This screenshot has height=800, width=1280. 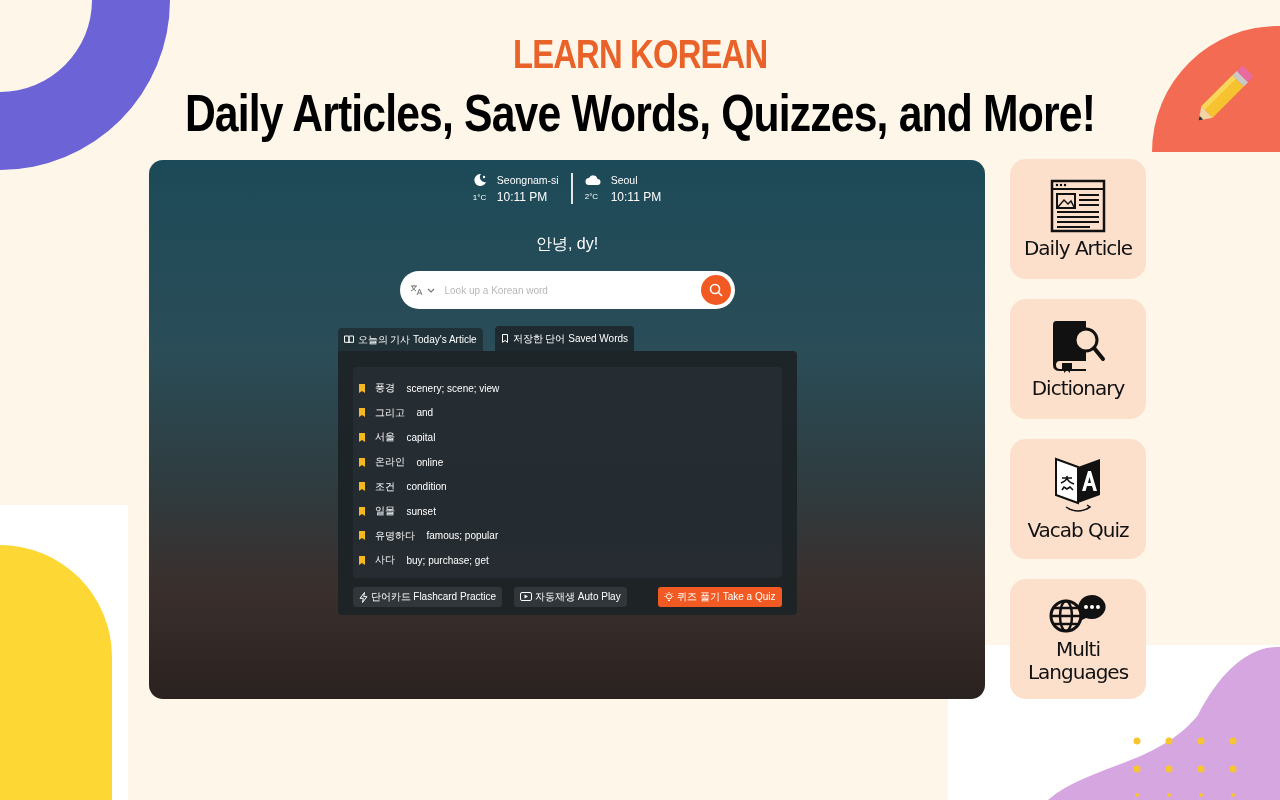 I want to click on cloud-icon, so click(x=592, y=179).